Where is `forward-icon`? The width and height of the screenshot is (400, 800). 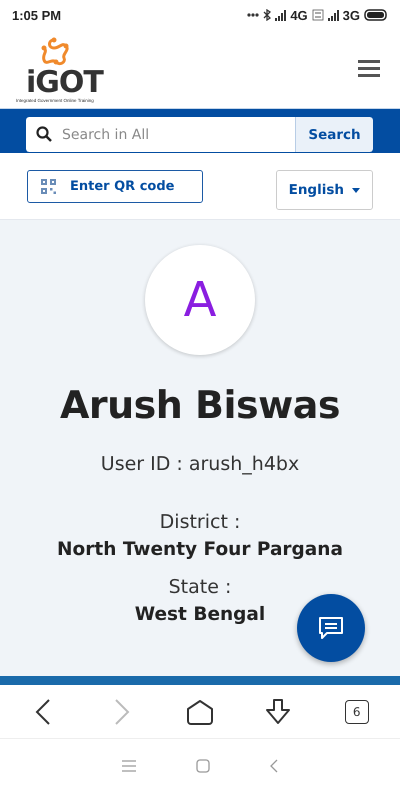 forward-icon is located at coordinates (122, 711).